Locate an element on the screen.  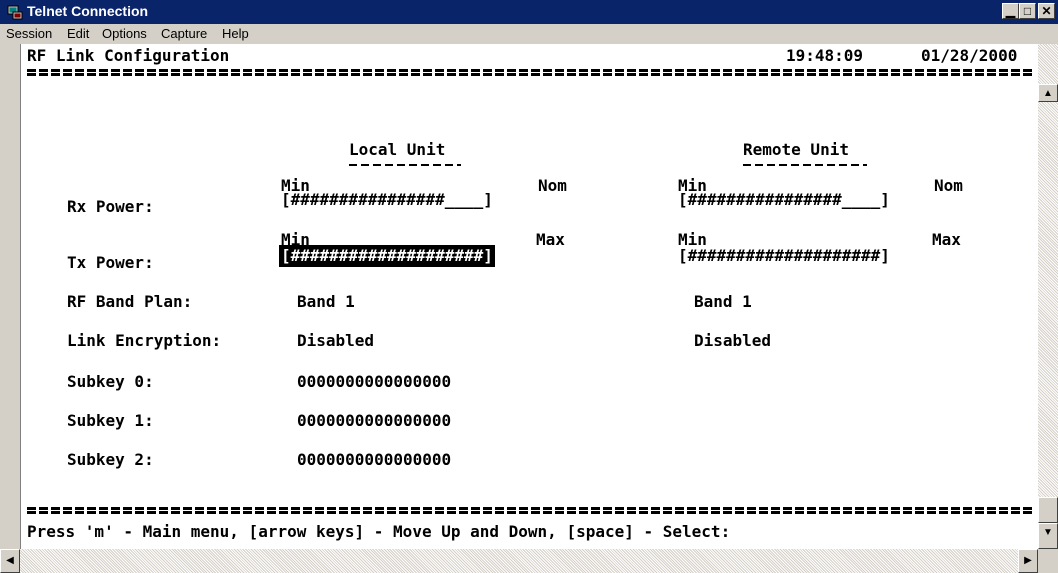
maximize-icon: □ is located at coordinates (1027, 11).